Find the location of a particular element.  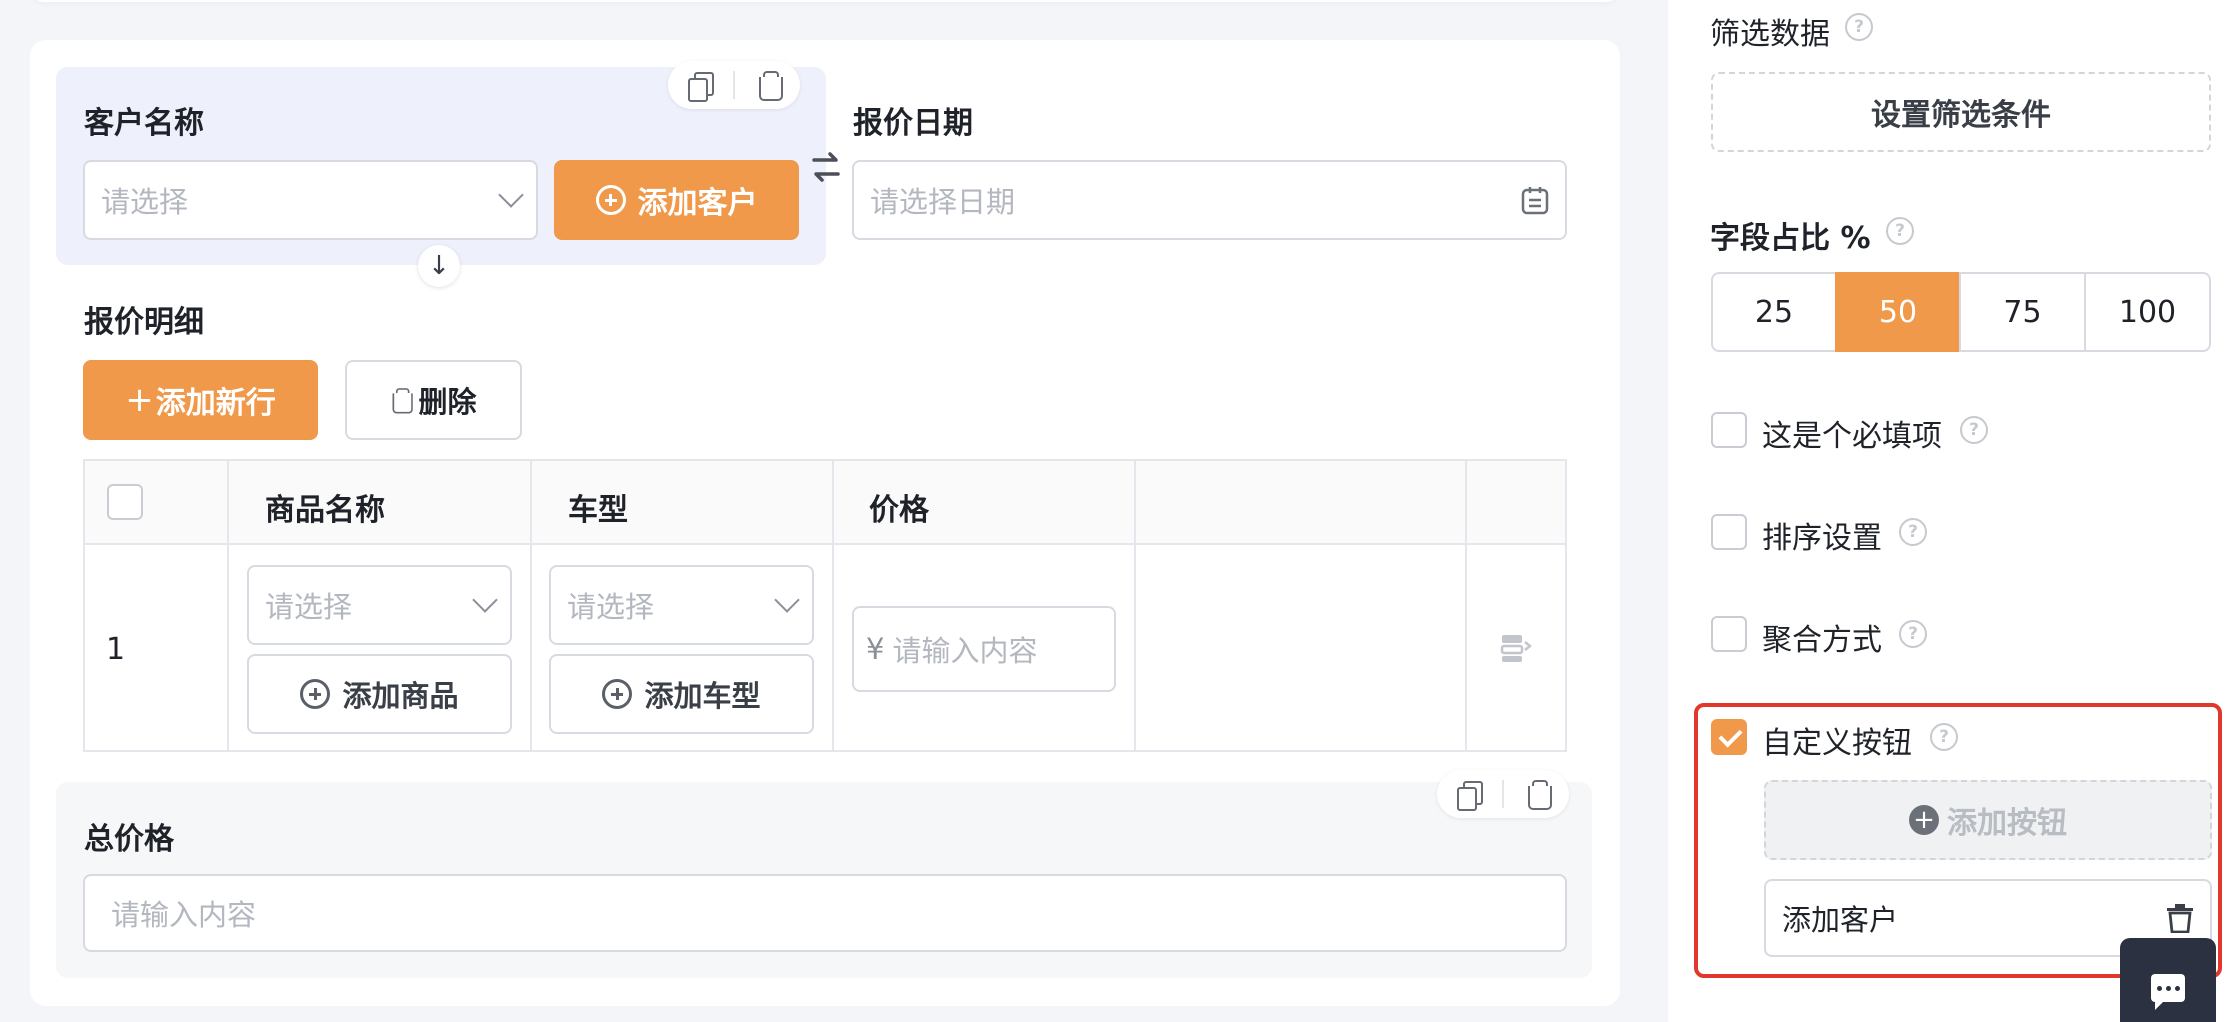

total-input: 请输入内容 is located at coordinates (825, 913).